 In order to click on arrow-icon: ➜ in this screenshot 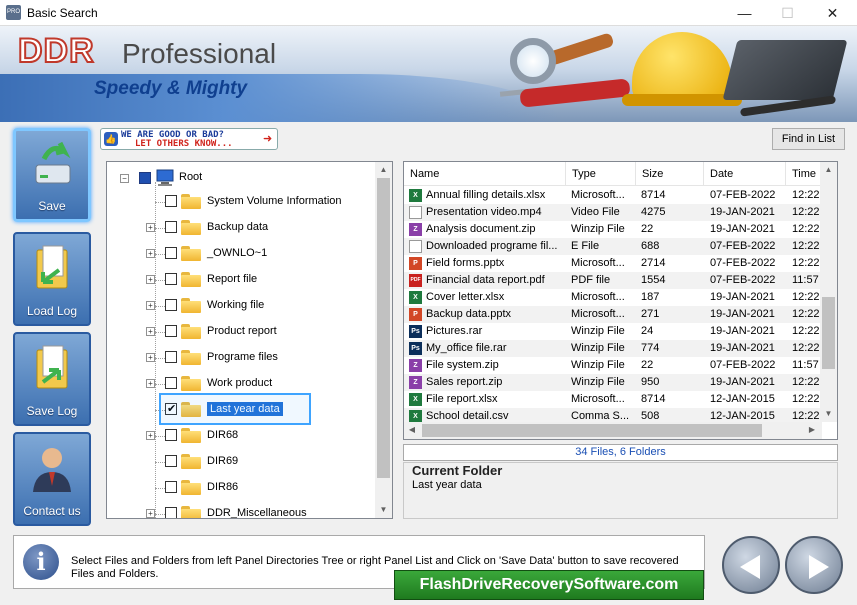, I will do `click(268, 139)`.